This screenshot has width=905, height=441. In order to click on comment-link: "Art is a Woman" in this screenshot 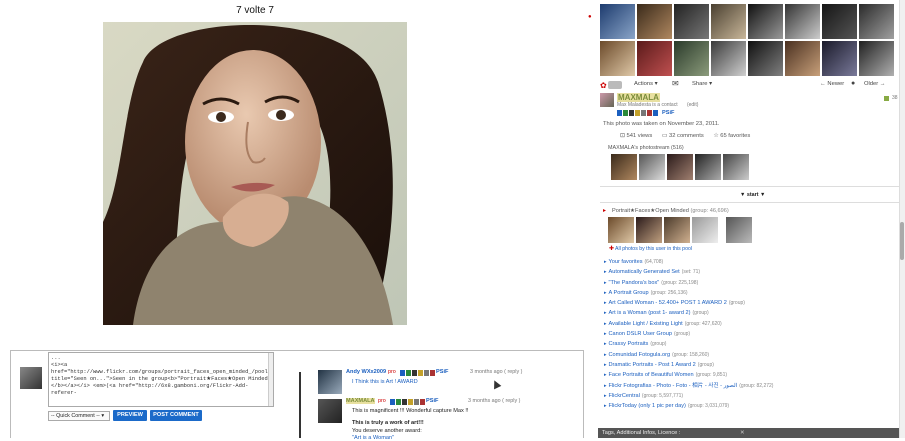, I will do `click(373, 438)`.